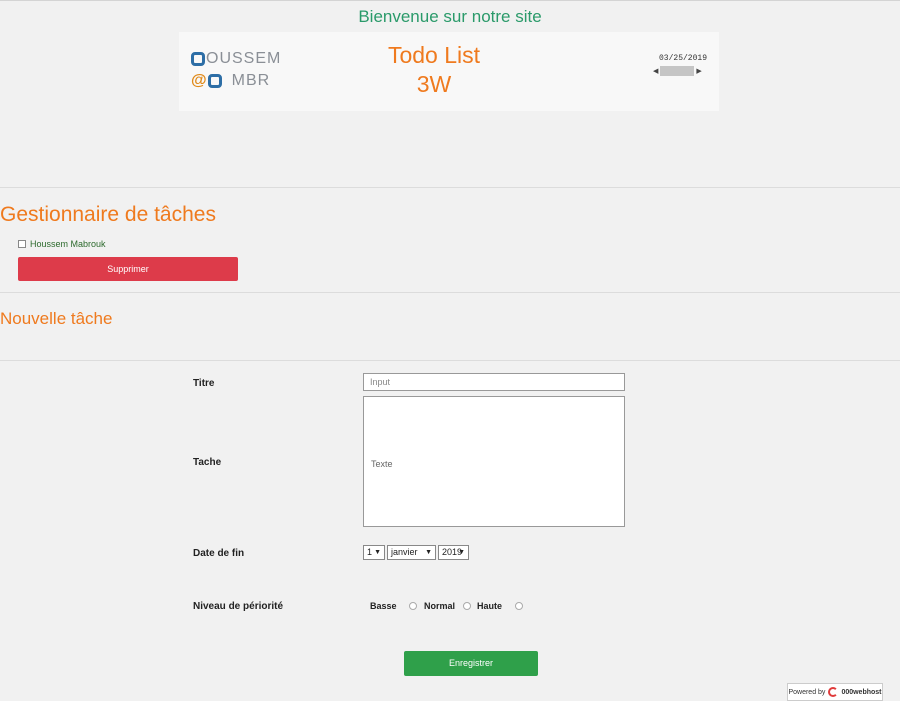  I want to click on logo-line1: OUSSEM, so click(244, 58).